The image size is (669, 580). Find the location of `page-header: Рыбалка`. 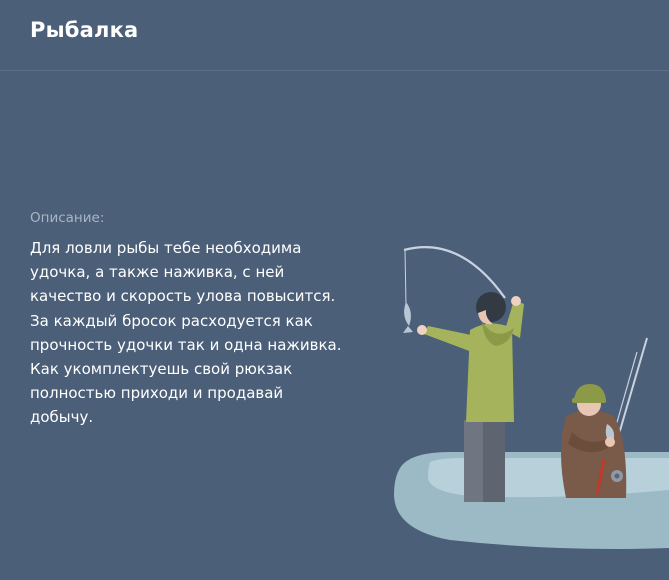

page-header: Рыбалка is located at coordinates (334, 35).